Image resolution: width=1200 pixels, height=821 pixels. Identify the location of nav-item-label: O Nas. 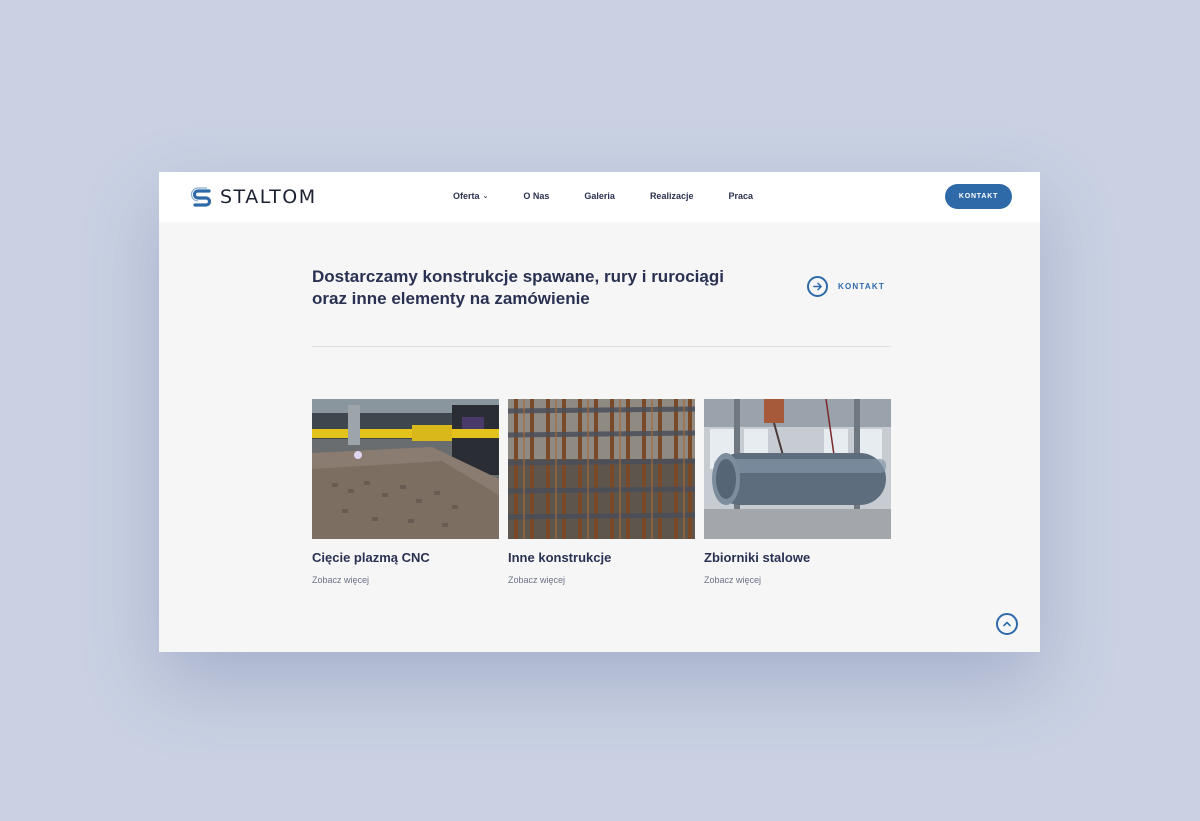
(536, 196).